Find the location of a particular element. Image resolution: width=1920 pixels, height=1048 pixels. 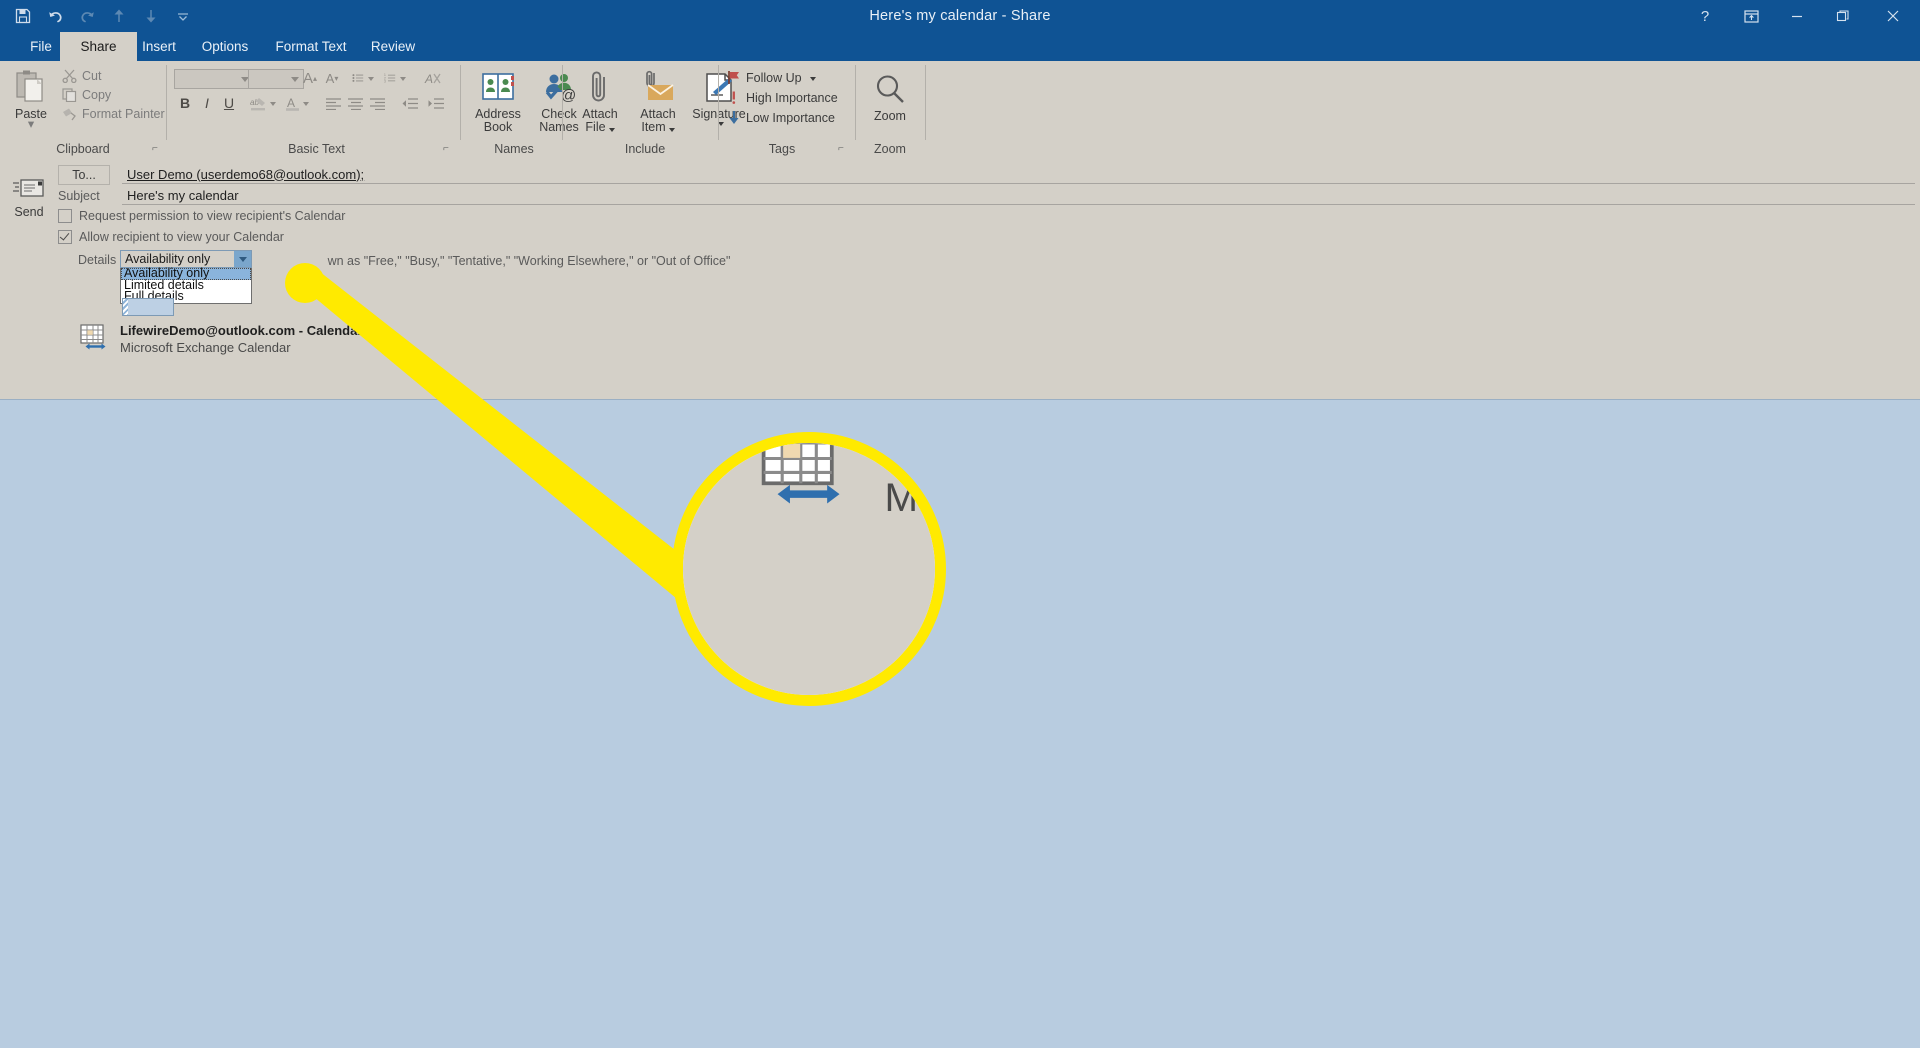

subject-value: Here's my calendar is located at coordinates (183, 195).